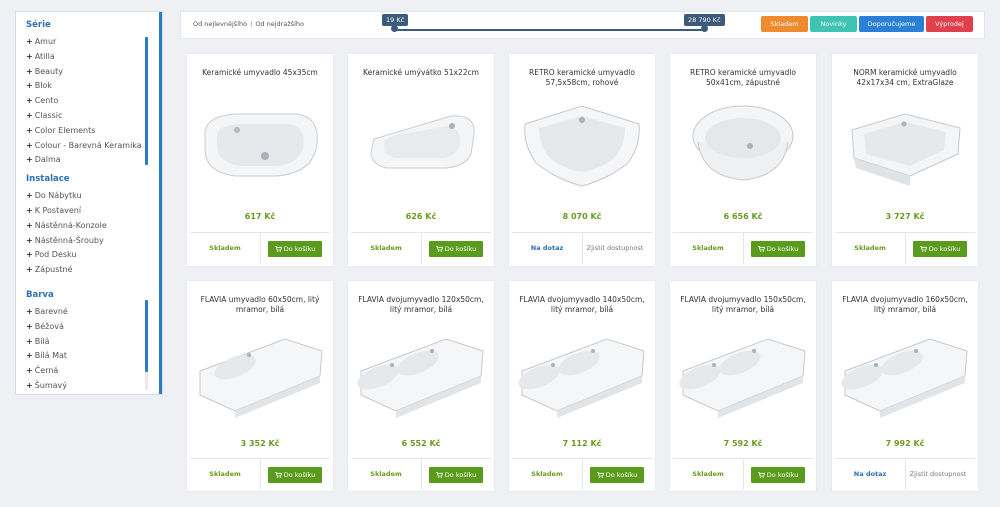 This screenshot has width=1000, height=507. What do you see at coordinates (94, 146) in the screenshot?
I see `filter-option: + Colour - Barevná Keramika` at bounding box center [94, 146].